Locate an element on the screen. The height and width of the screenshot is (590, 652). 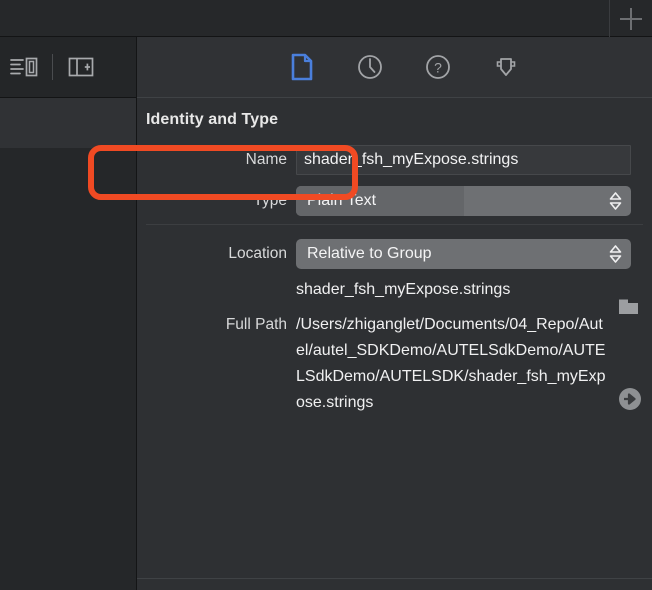
reveal-in-finder-button is located at coordinates (630, 399).